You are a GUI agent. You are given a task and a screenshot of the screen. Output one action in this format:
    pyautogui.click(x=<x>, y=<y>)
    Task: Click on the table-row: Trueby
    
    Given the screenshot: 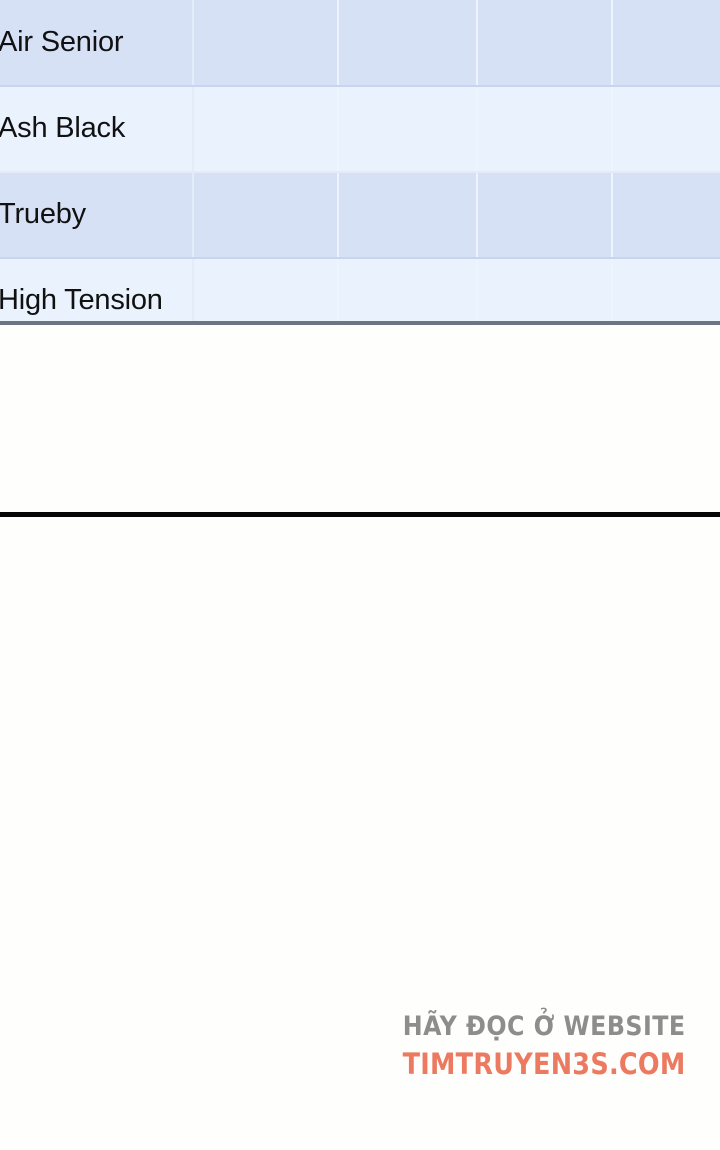 What is the action you would take?
    pyautogui.click(x=360, y=215)
    